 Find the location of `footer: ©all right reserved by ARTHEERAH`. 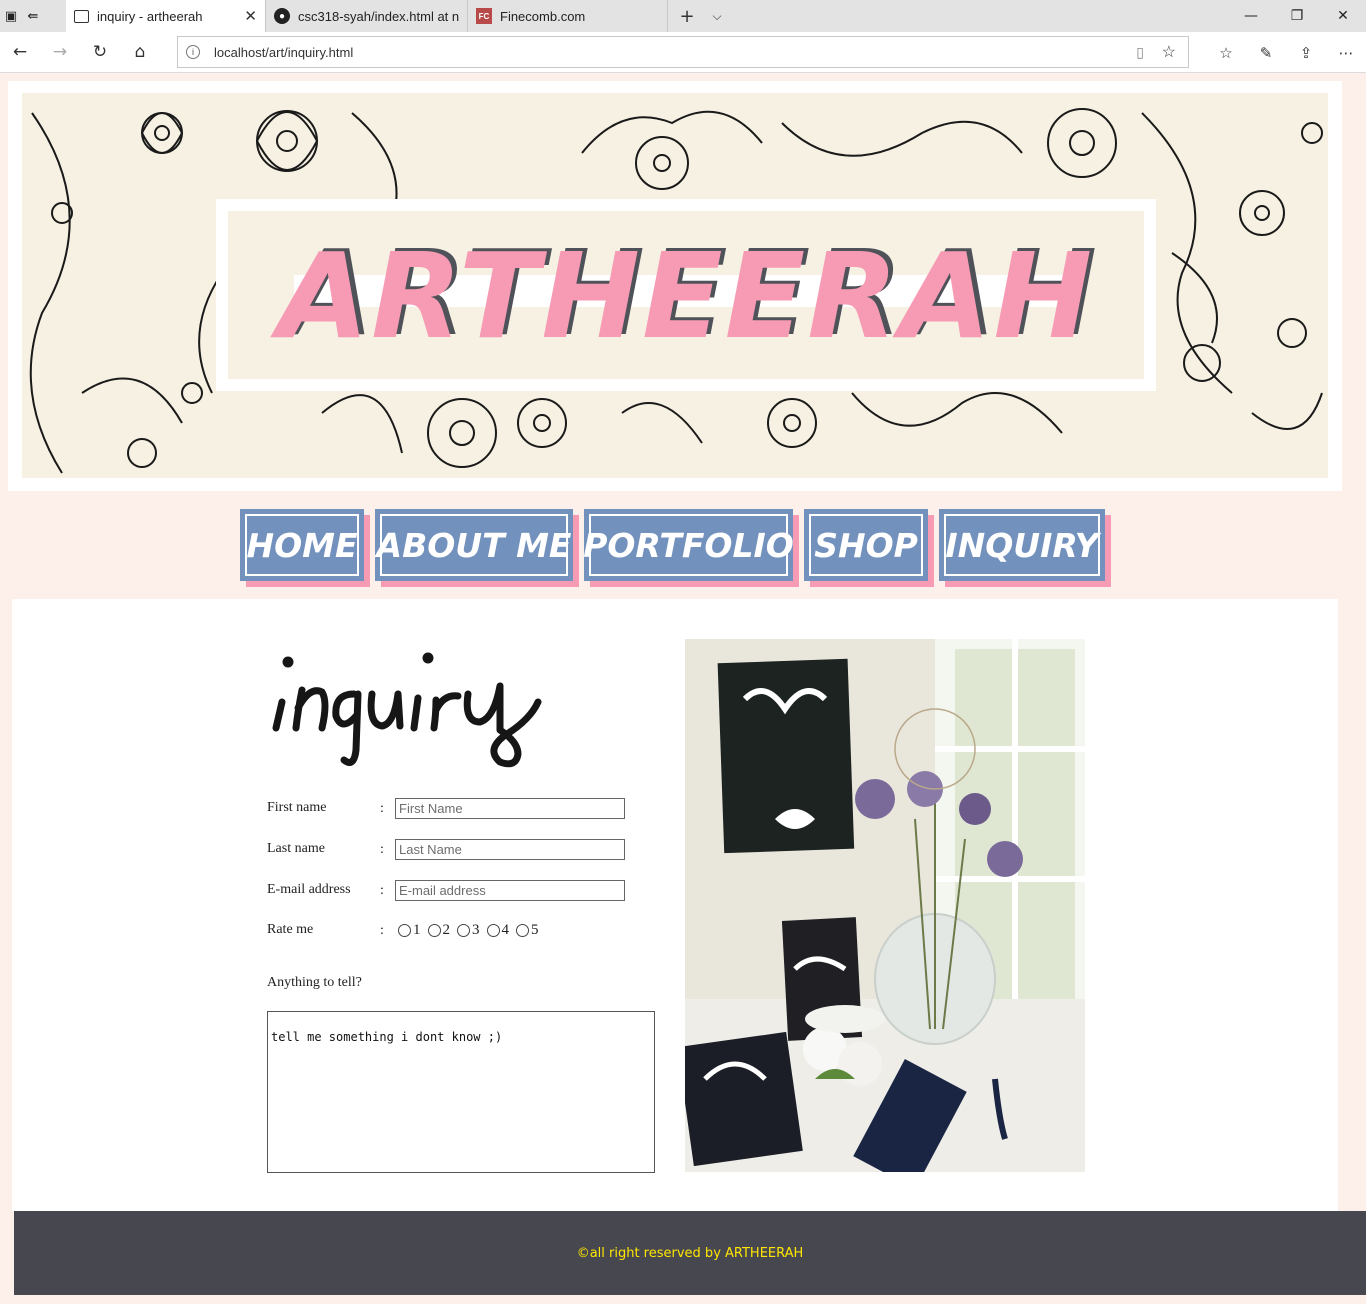

footer: ©all right reserved by ARTHEERAH is located at coordinates (690, 1253).